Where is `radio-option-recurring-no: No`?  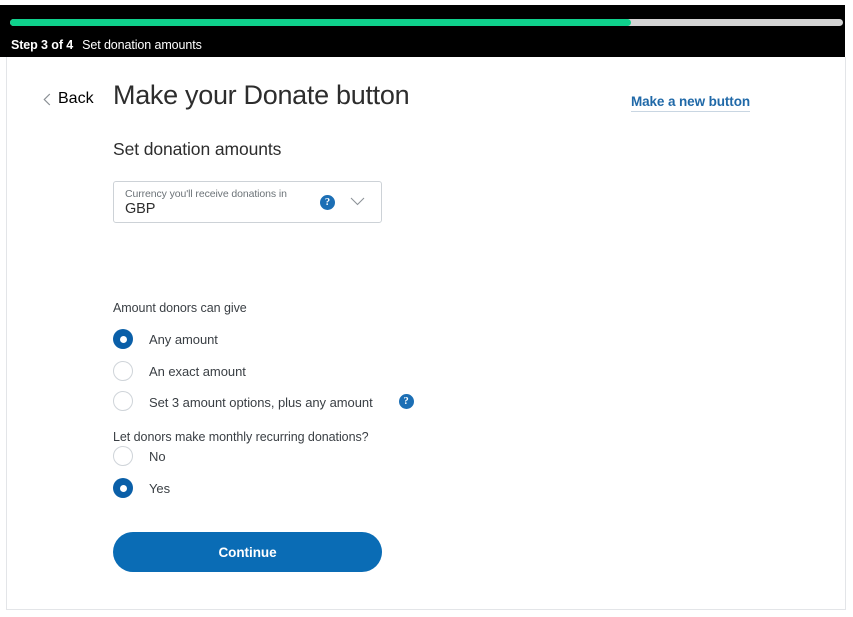
radio-option-recurring-no: No is located at coordinates (139, 456).